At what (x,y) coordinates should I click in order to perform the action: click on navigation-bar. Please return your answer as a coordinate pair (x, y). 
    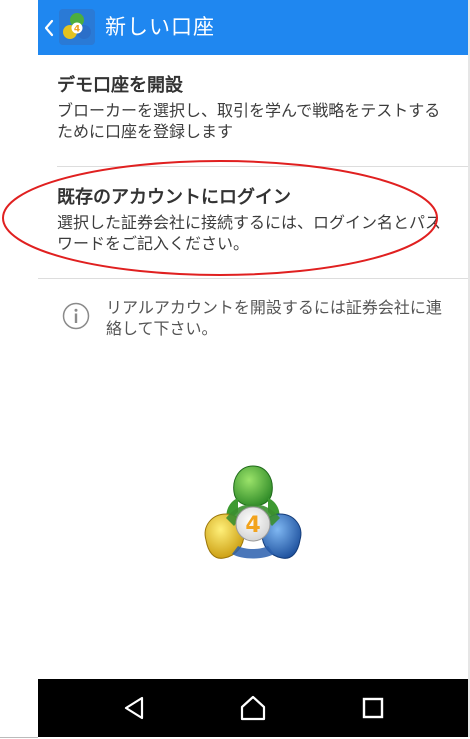
    Looking at the image, I should click on (253, 708).